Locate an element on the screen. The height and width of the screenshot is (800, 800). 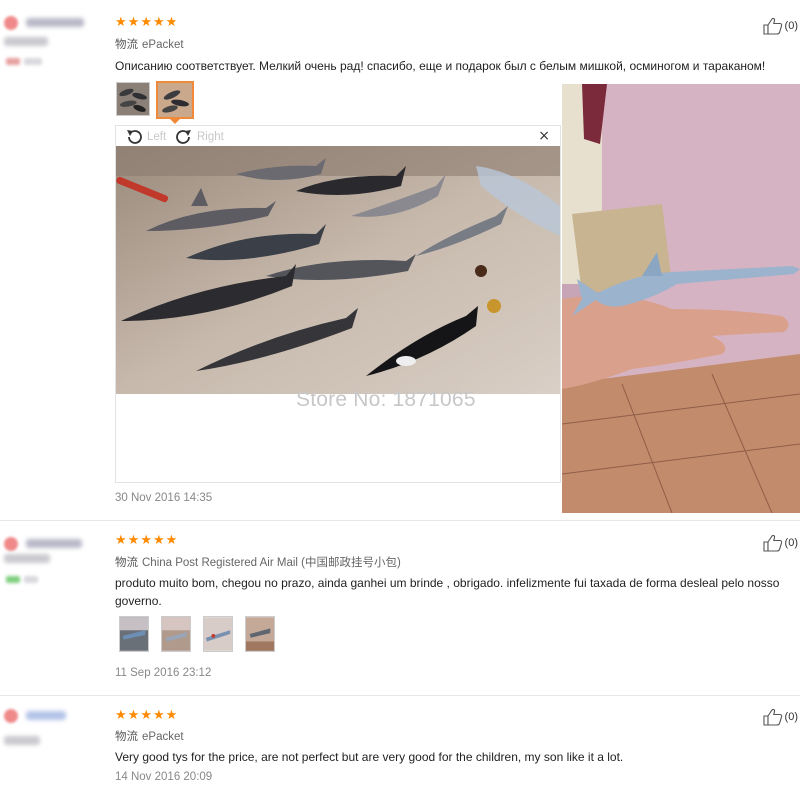
active-thumbnail-pointer is located at coordinates (175, 121).